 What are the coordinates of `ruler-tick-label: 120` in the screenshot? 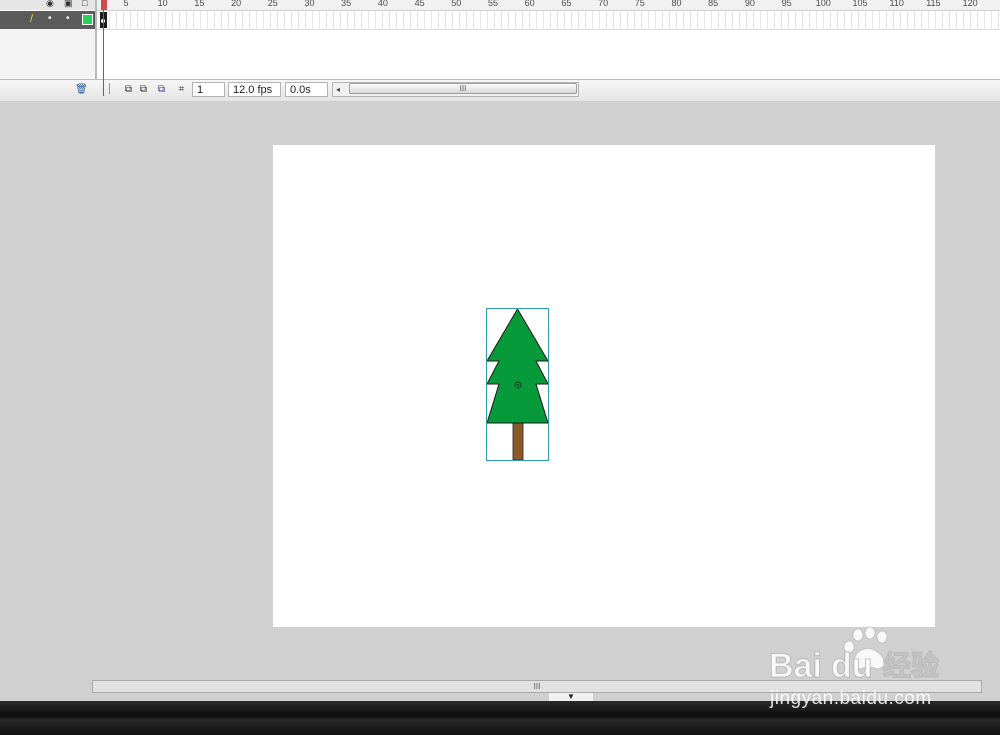 It's located at (970, 4).